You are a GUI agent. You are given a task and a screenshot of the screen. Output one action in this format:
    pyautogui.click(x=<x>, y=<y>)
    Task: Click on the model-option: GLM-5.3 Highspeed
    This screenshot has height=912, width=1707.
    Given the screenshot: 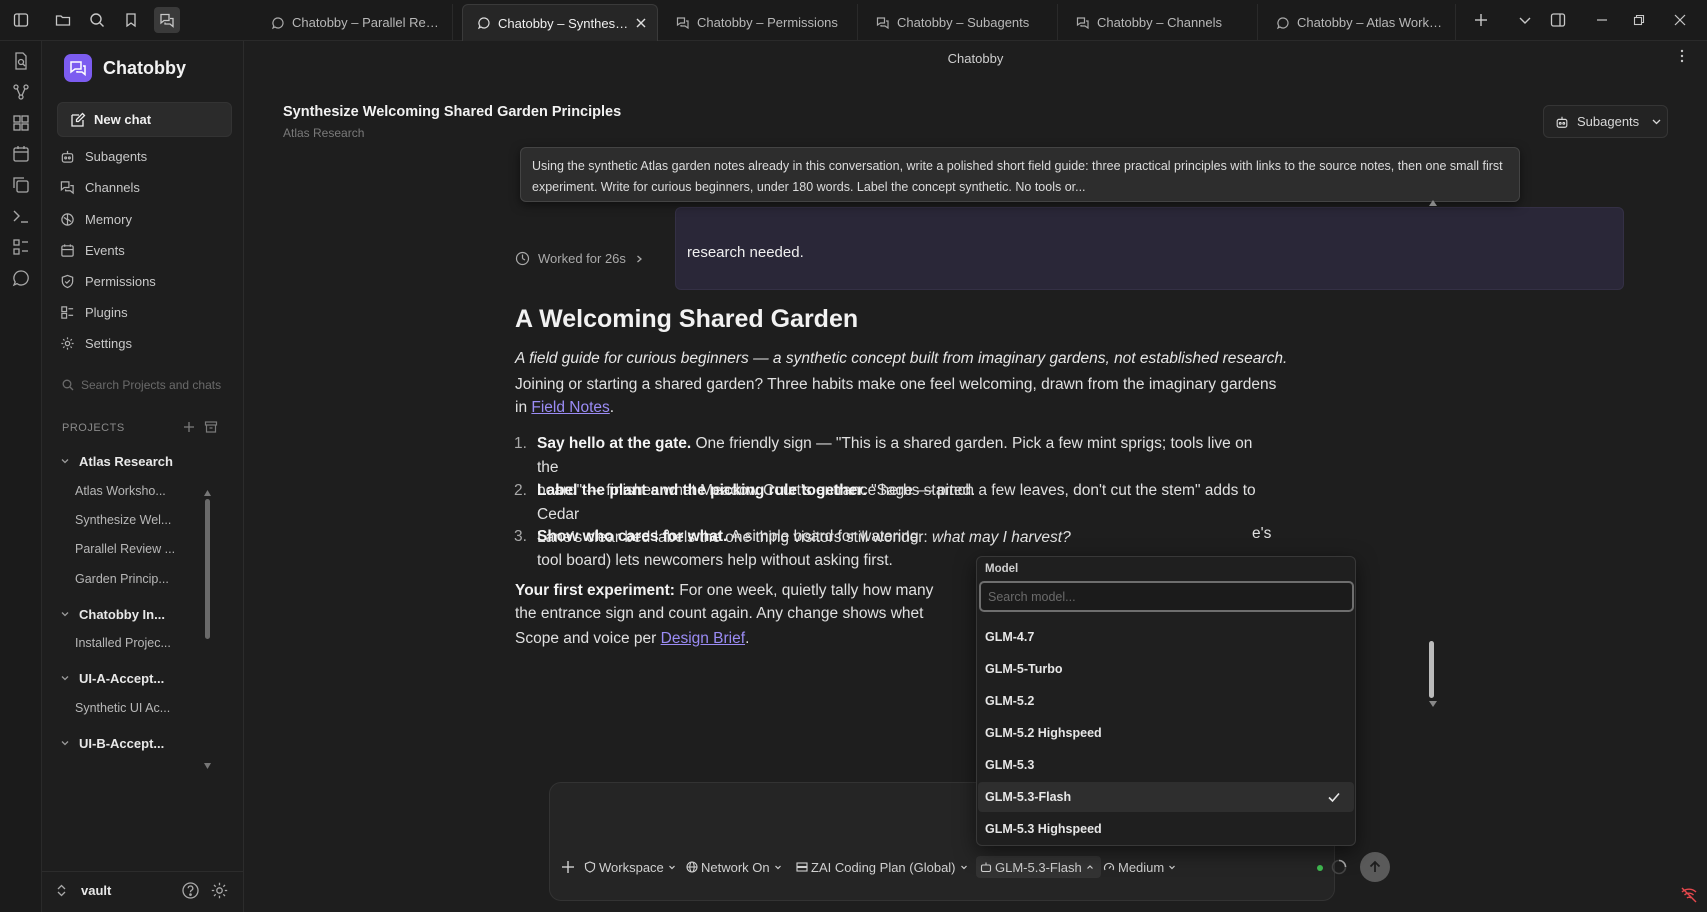 What is the action you would take?
    pyautogui.click(x=1166, y=829)
    